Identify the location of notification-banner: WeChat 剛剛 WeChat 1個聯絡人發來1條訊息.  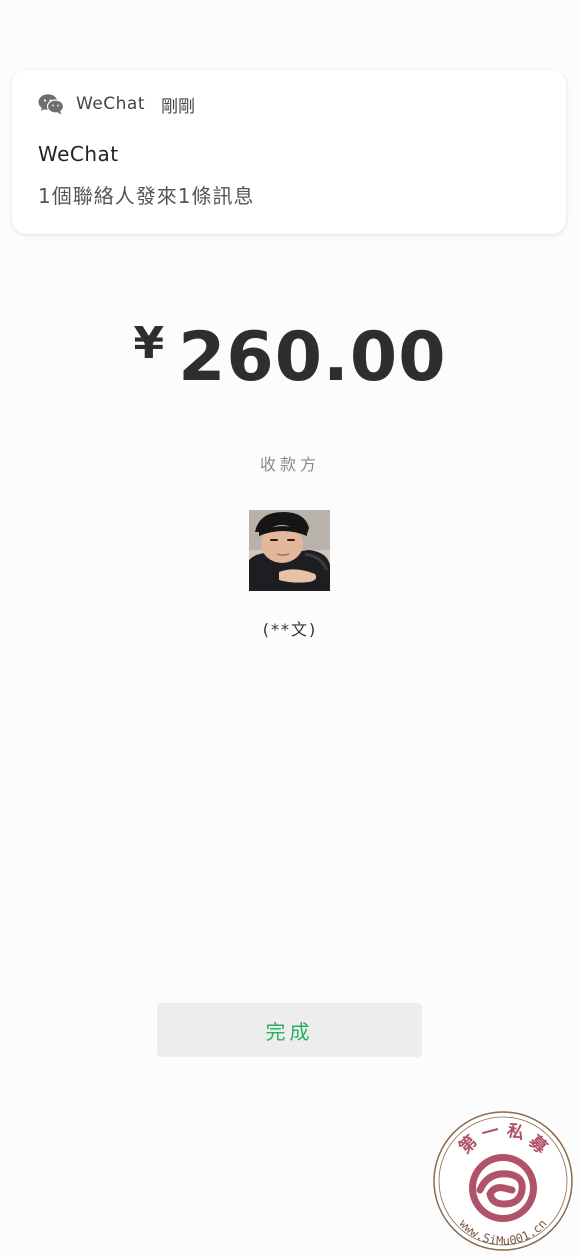
(289, 152).